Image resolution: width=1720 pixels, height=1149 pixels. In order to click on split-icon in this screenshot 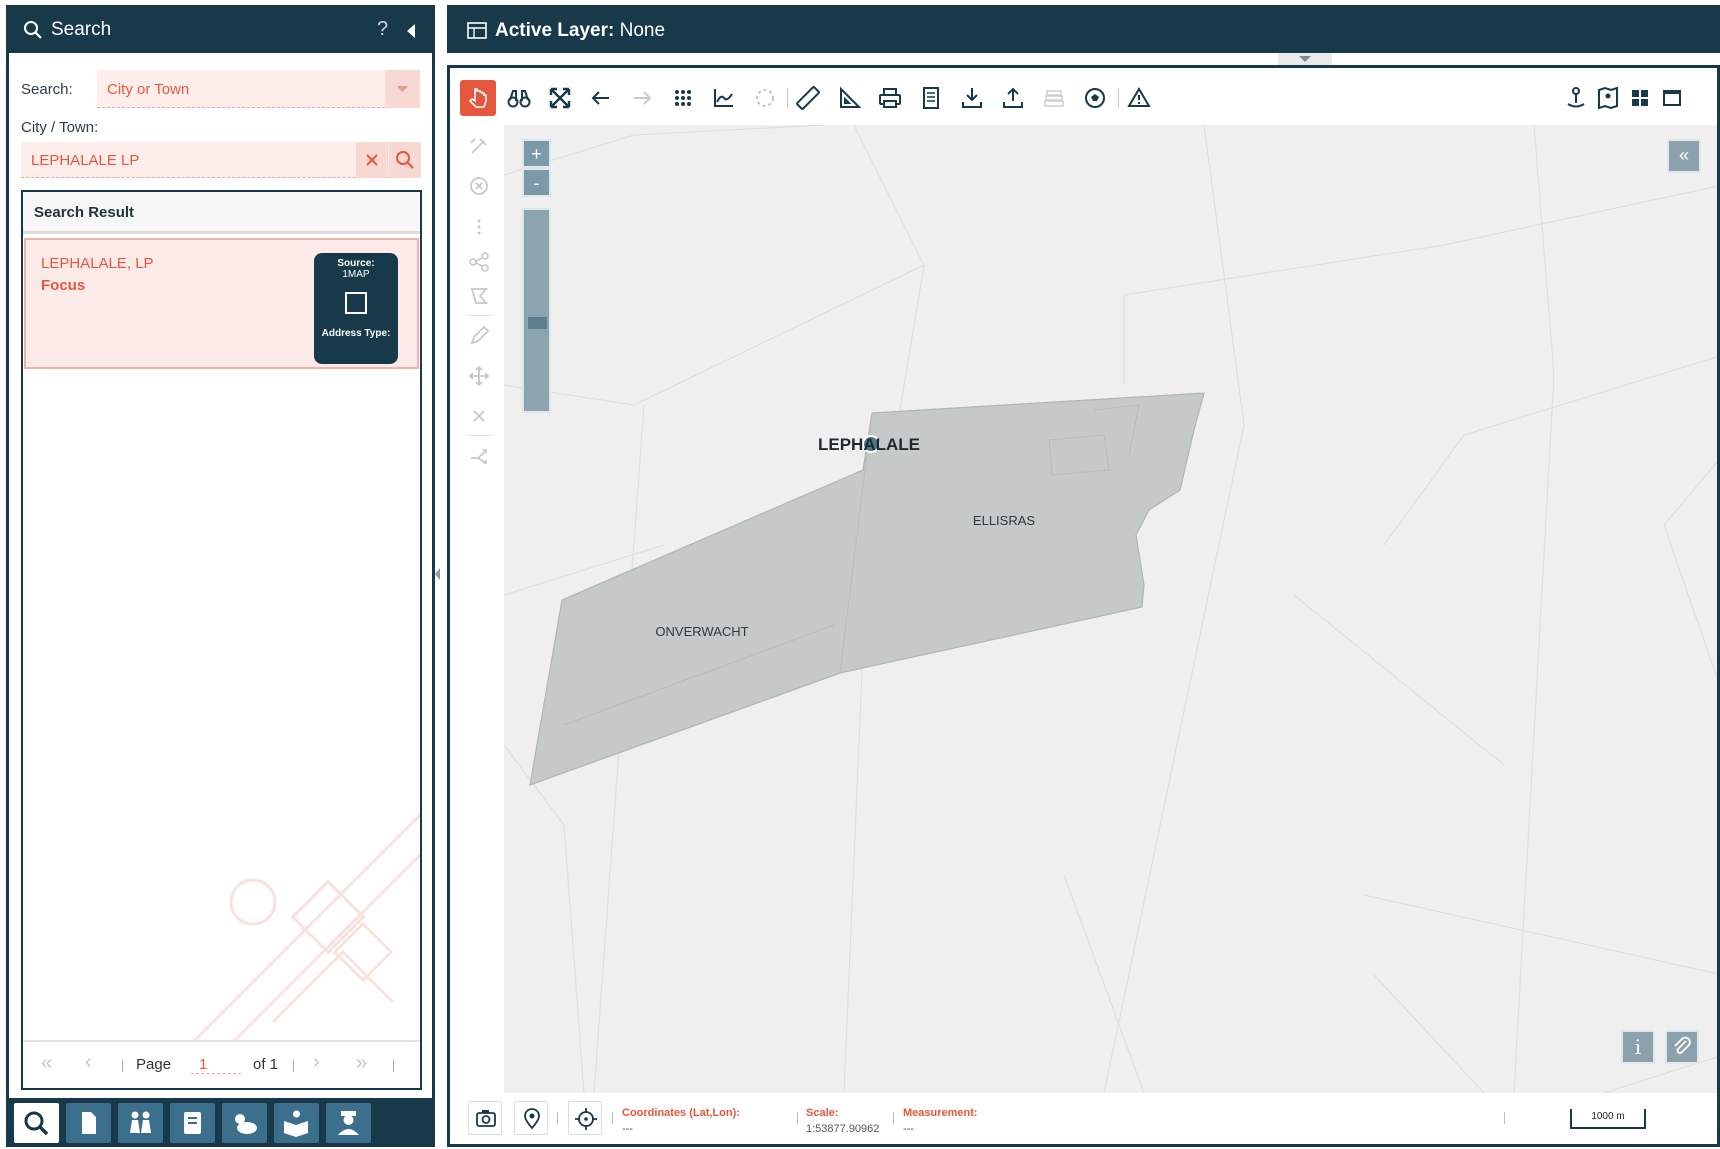, I will do `click(479, 456)`.